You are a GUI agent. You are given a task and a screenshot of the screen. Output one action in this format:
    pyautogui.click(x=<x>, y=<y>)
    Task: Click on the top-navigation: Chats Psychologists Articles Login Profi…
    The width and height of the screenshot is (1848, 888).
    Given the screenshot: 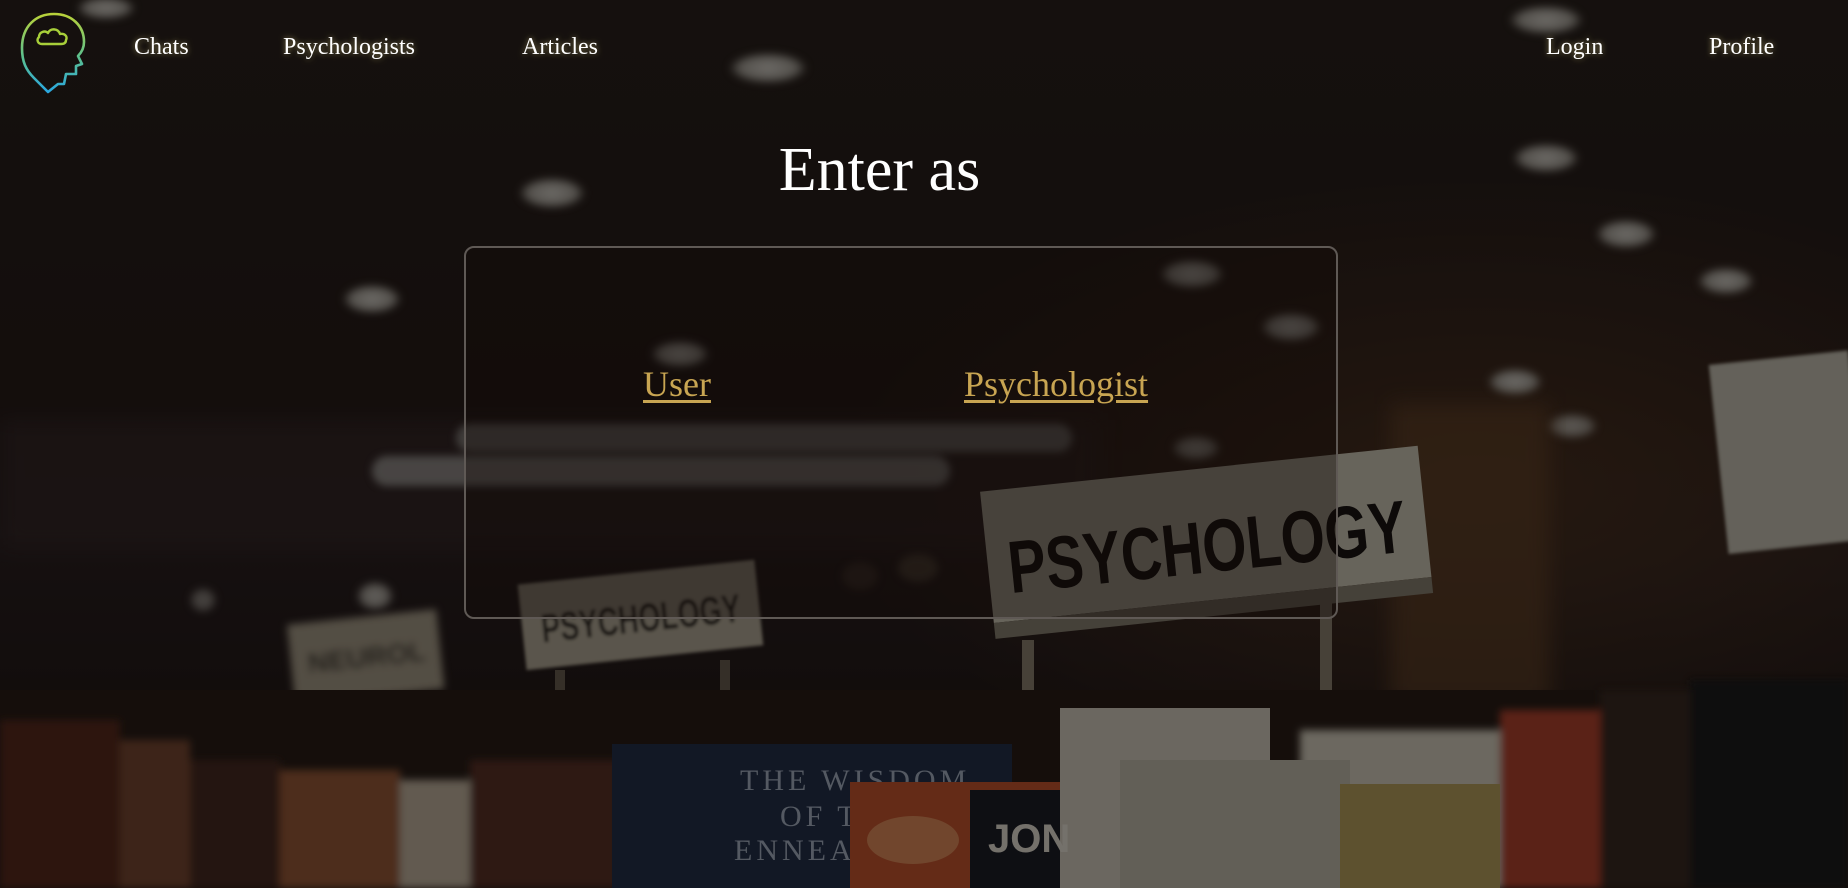 What is the action you would take?
    pyautogui.click(x=924, y=52)
    